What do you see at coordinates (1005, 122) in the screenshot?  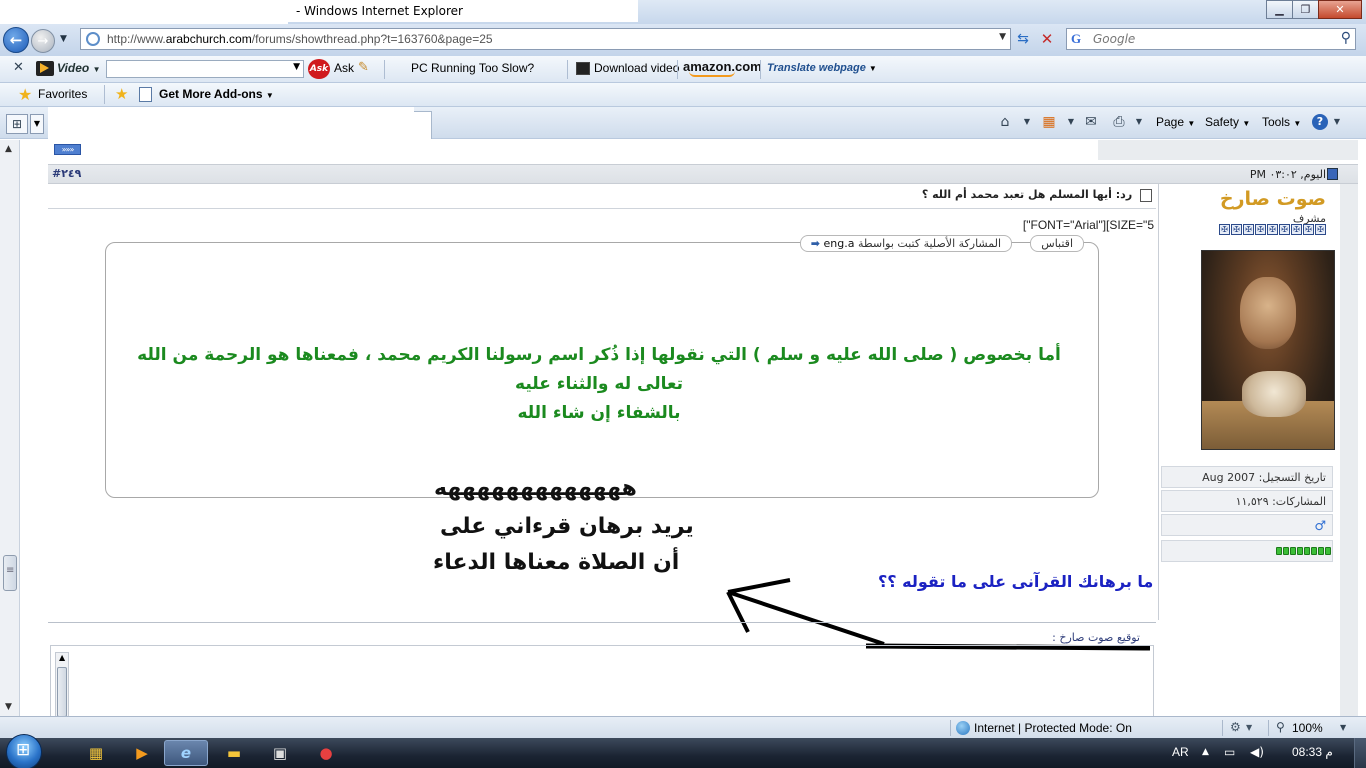 I see `home-icon: ⌂` at bounding box center [1005, 122].